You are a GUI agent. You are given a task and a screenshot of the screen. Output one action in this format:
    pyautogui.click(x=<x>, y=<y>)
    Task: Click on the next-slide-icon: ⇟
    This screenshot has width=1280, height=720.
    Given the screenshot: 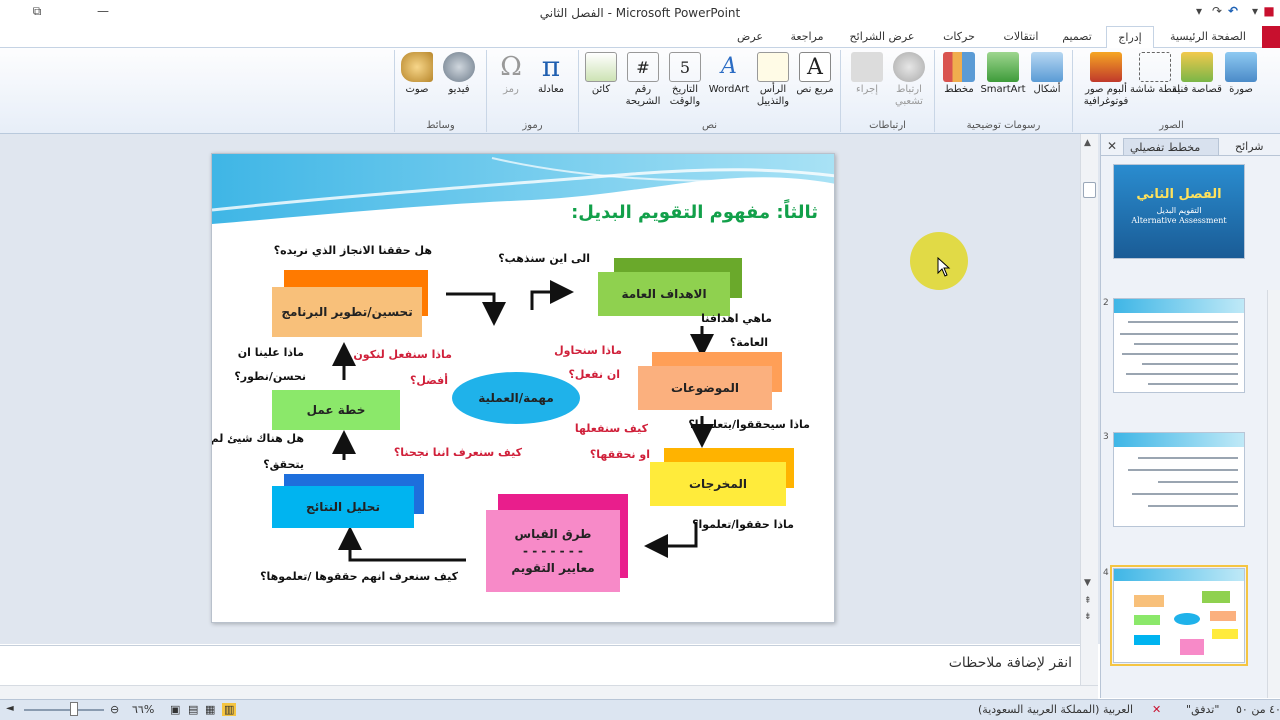 What is the action you would take?
    pyautogui.click(x=1088, y=617)
    